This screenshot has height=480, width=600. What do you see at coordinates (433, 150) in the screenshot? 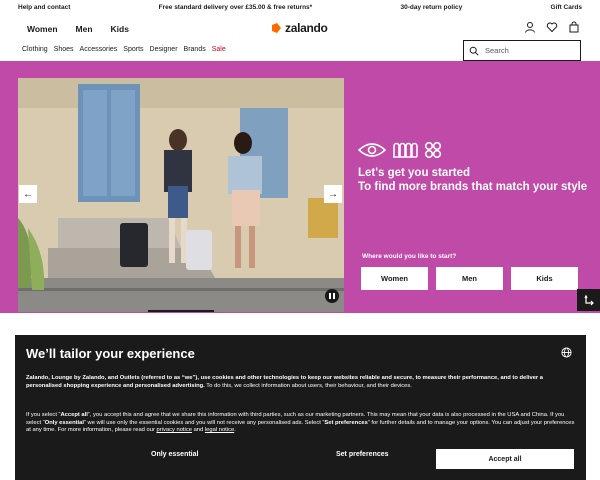
I see `grid-icon` at bounding box center [433, 150].